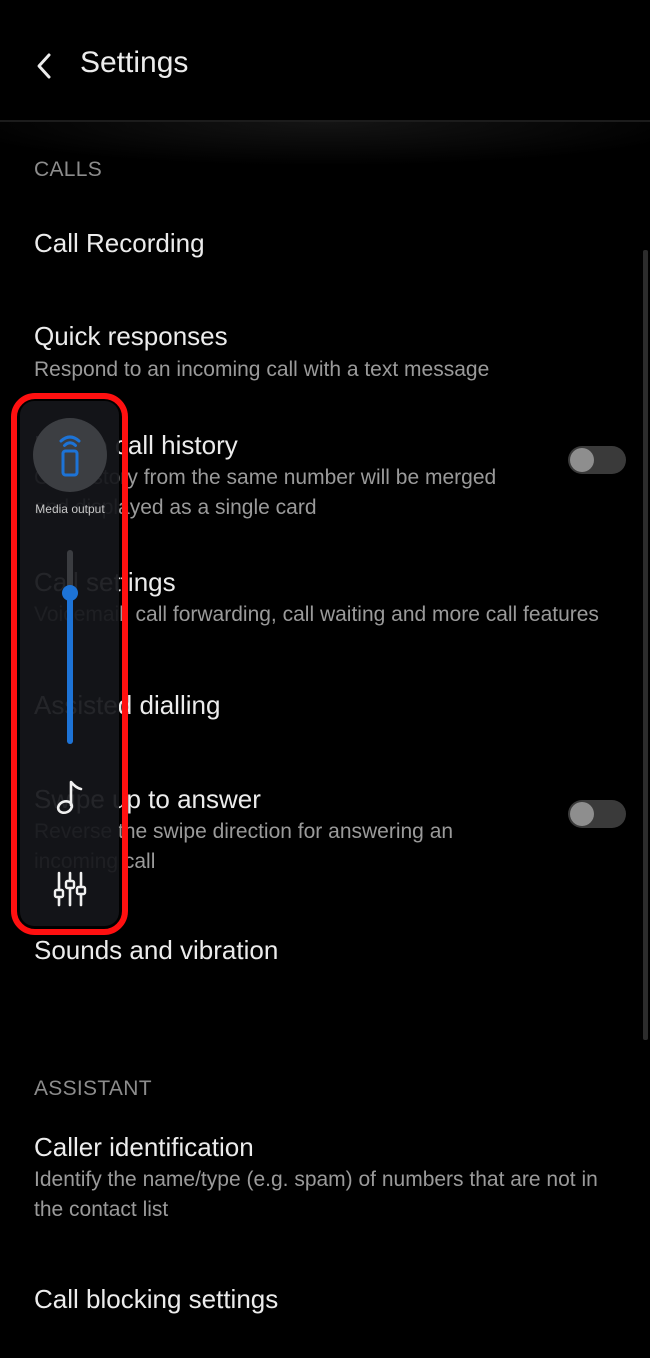 The image size is (650, 1358). What do you see at coordinates (597, 814) in the screenshot?
I see `swipe-up-toggle` at bounding box center [597, 814].